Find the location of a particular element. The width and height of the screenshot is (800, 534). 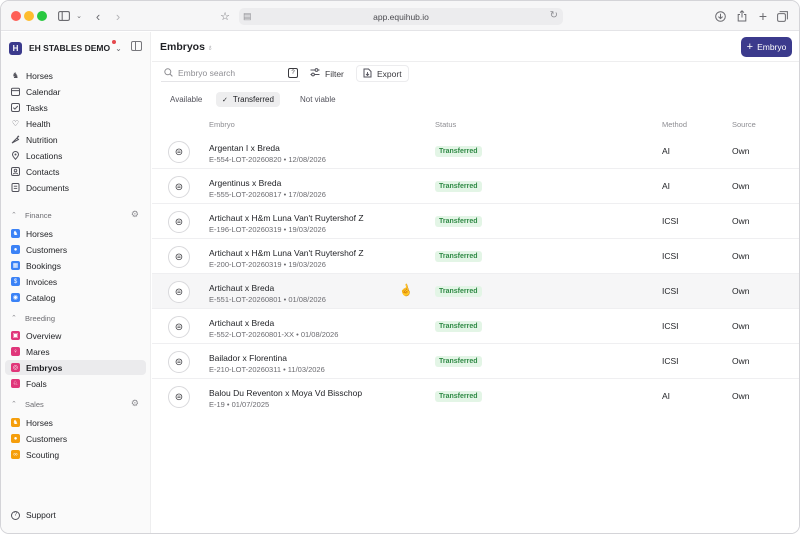

filter-label: Filter is located at coordinates (334, 73).